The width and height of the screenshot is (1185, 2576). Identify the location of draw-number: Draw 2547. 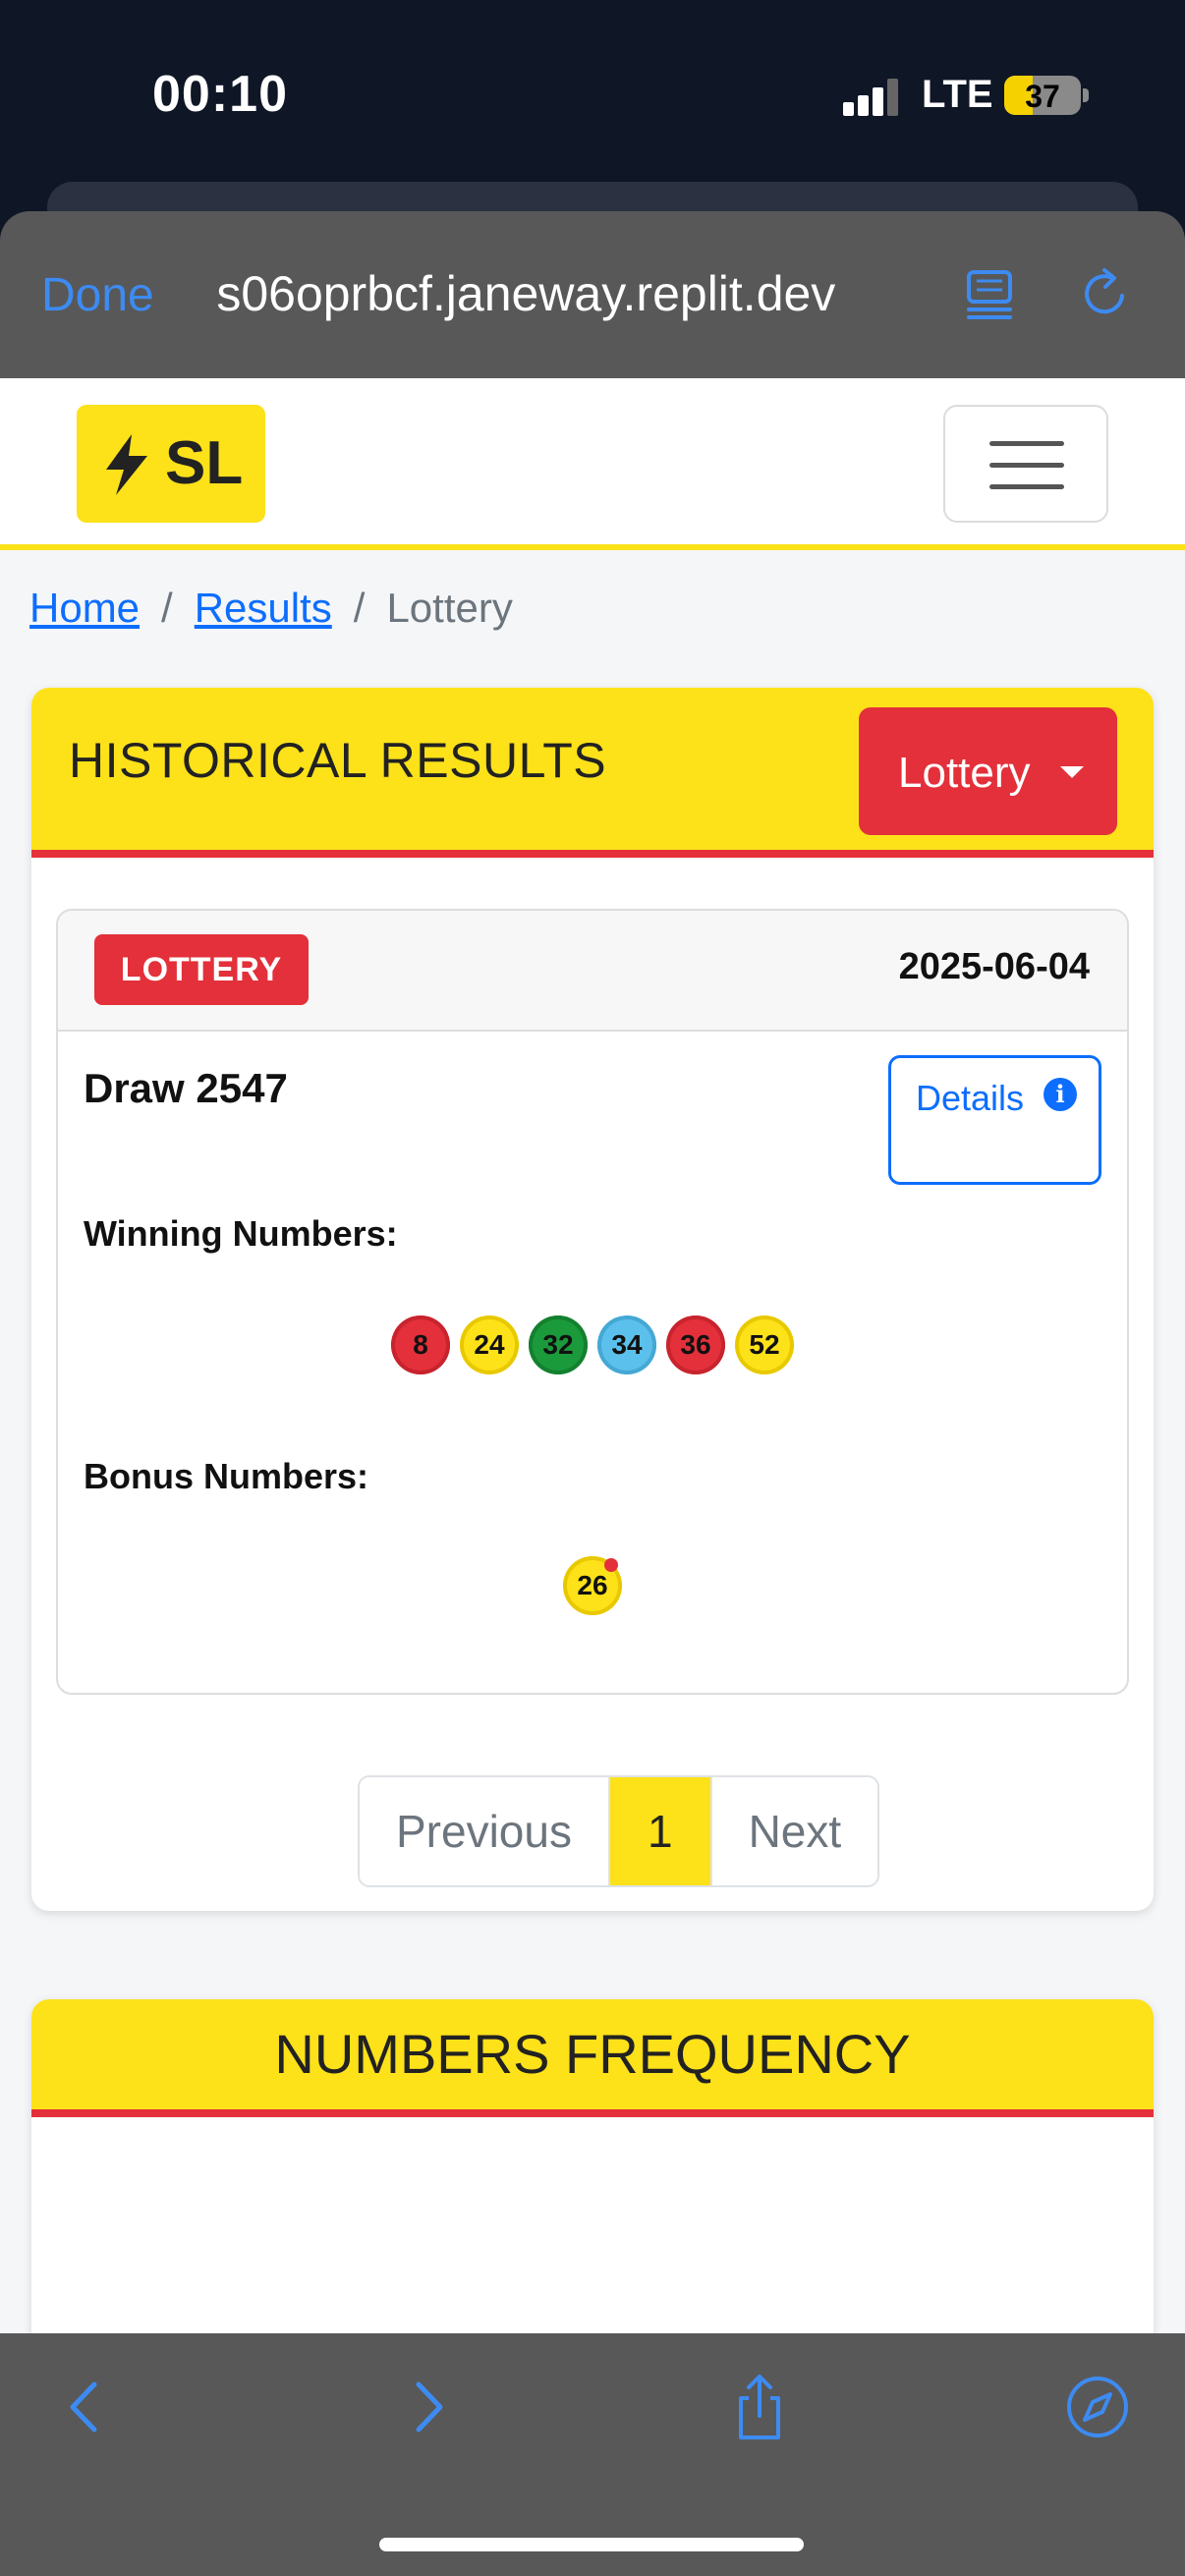
(186, 1088).